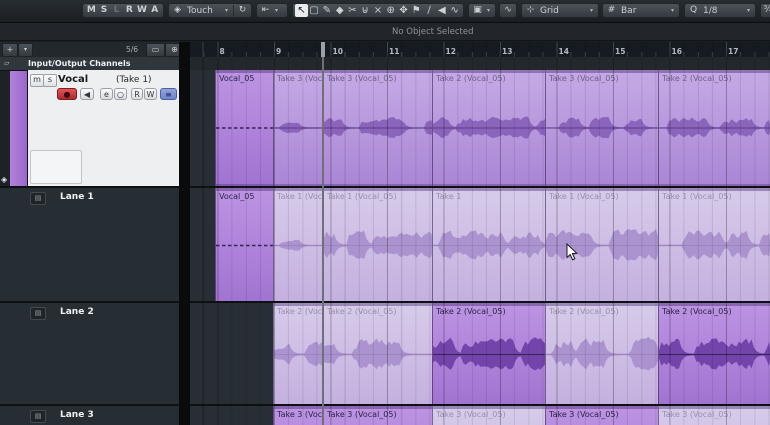 This screenshot has height=425, width=770. I want to click on quantize-value: 1/8, so click(722, 11).